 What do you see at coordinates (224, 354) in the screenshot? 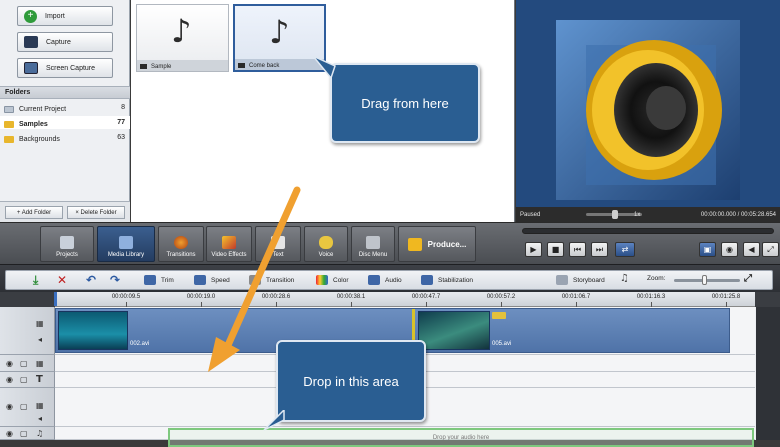
I see `drag-arrow-head` at bounding box center [224, 354].